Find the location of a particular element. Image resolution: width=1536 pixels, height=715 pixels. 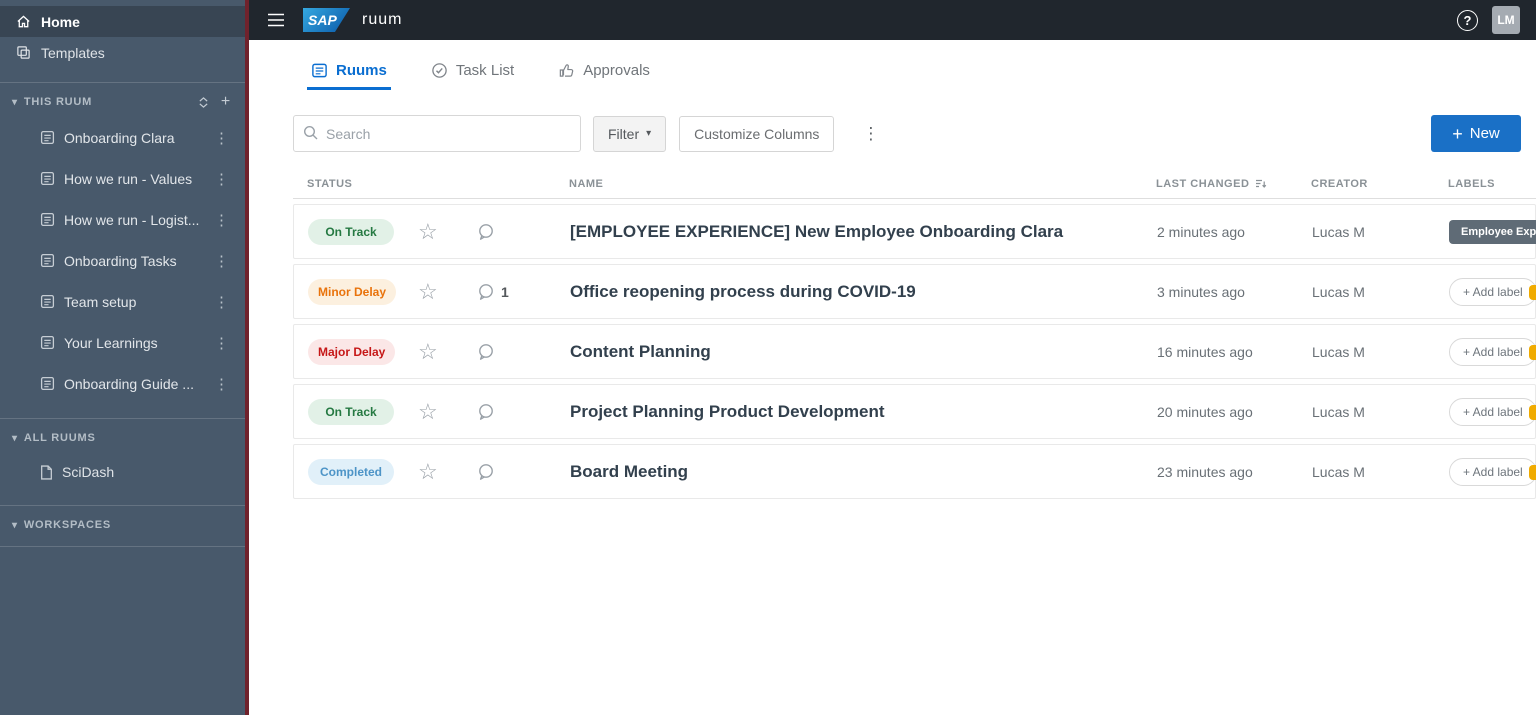

sidebar-item-label: How we run - Values is located at coordinates (128, 178).